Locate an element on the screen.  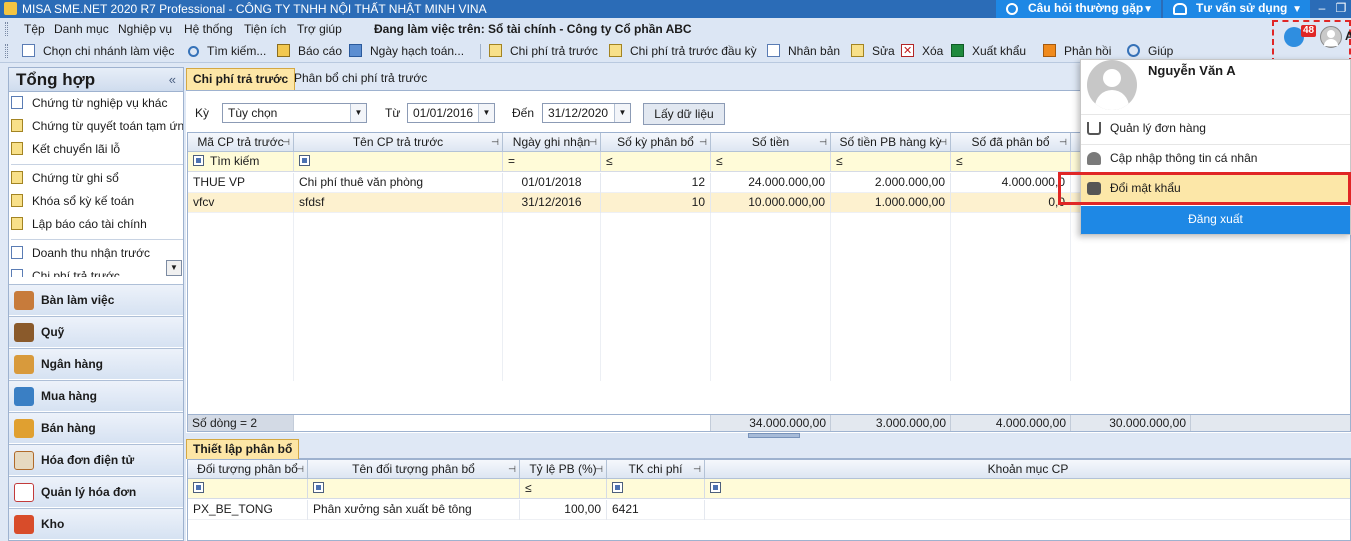
restore-button: ❐ is located at coordinates (1341, 9).